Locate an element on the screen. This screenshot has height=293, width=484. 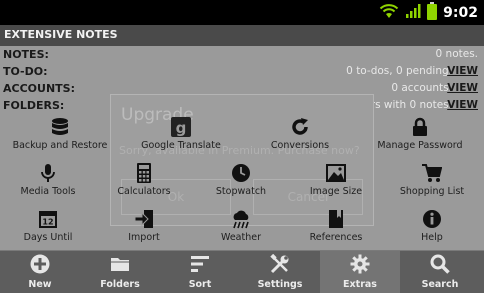
manage-password-button: Manage Password is located at coordinates (420, 139).